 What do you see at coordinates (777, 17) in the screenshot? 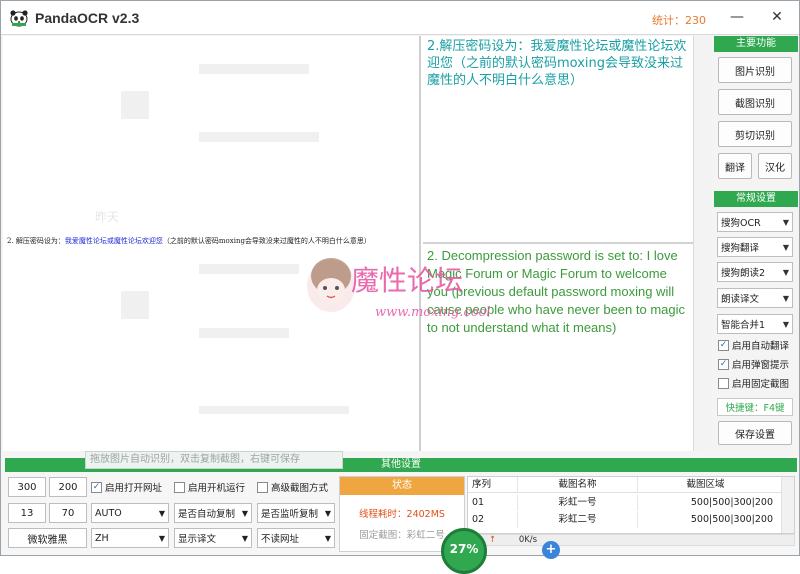
I see `close-button: ✕` at bounding box center [777, 17].